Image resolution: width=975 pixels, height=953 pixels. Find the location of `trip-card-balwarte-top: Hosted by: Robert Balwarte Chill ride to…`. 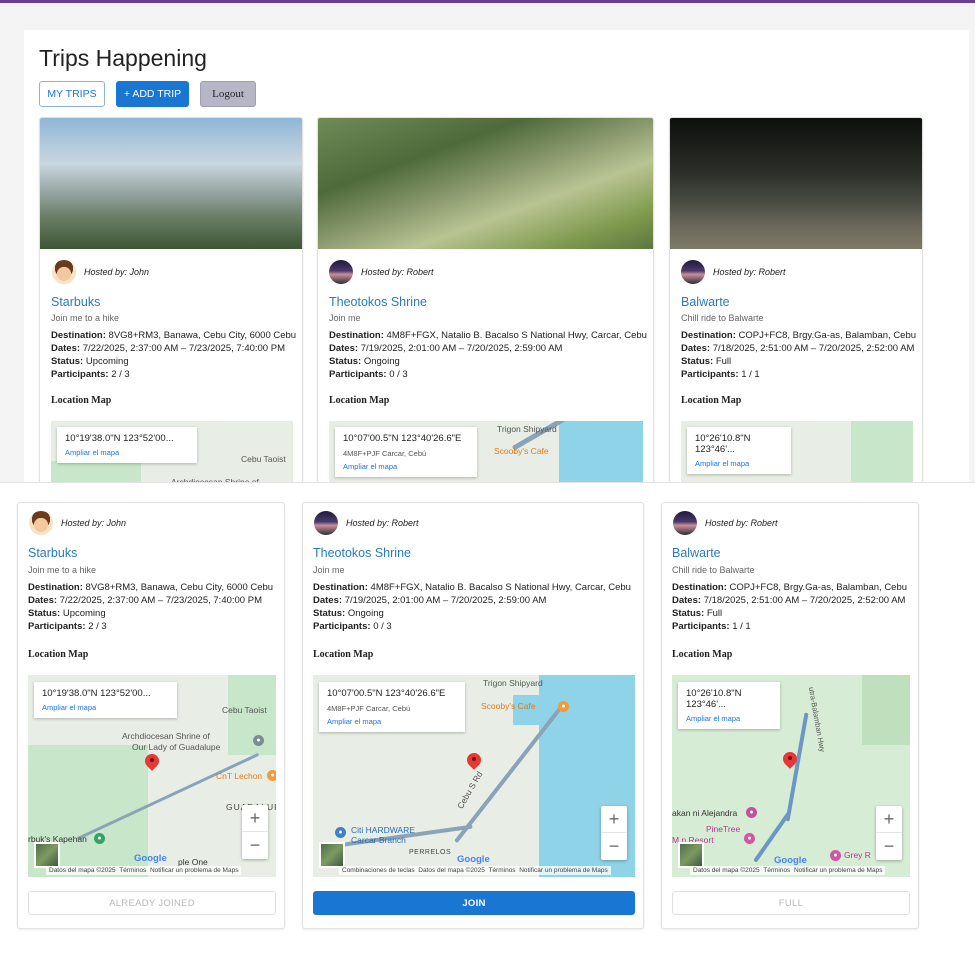

trip-card-balwarte-top: Hosted by: Robert Balwarte Chill ride to… is located at coordinates (796, 299).